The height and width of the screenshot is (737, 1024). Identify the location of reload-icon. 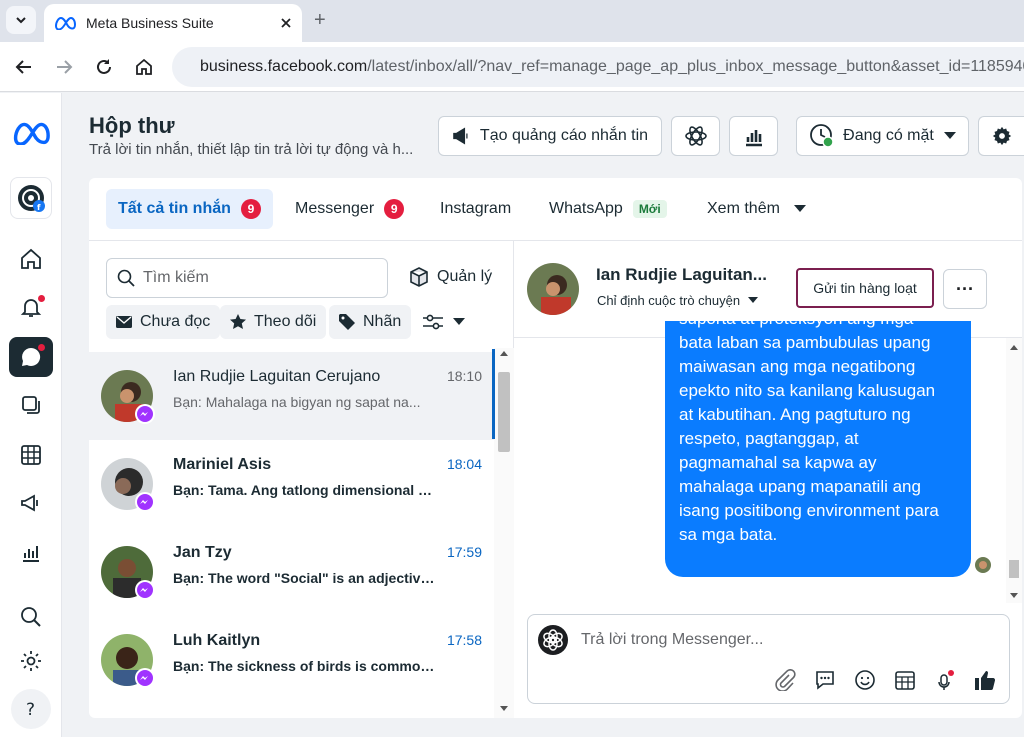
(104, 66).